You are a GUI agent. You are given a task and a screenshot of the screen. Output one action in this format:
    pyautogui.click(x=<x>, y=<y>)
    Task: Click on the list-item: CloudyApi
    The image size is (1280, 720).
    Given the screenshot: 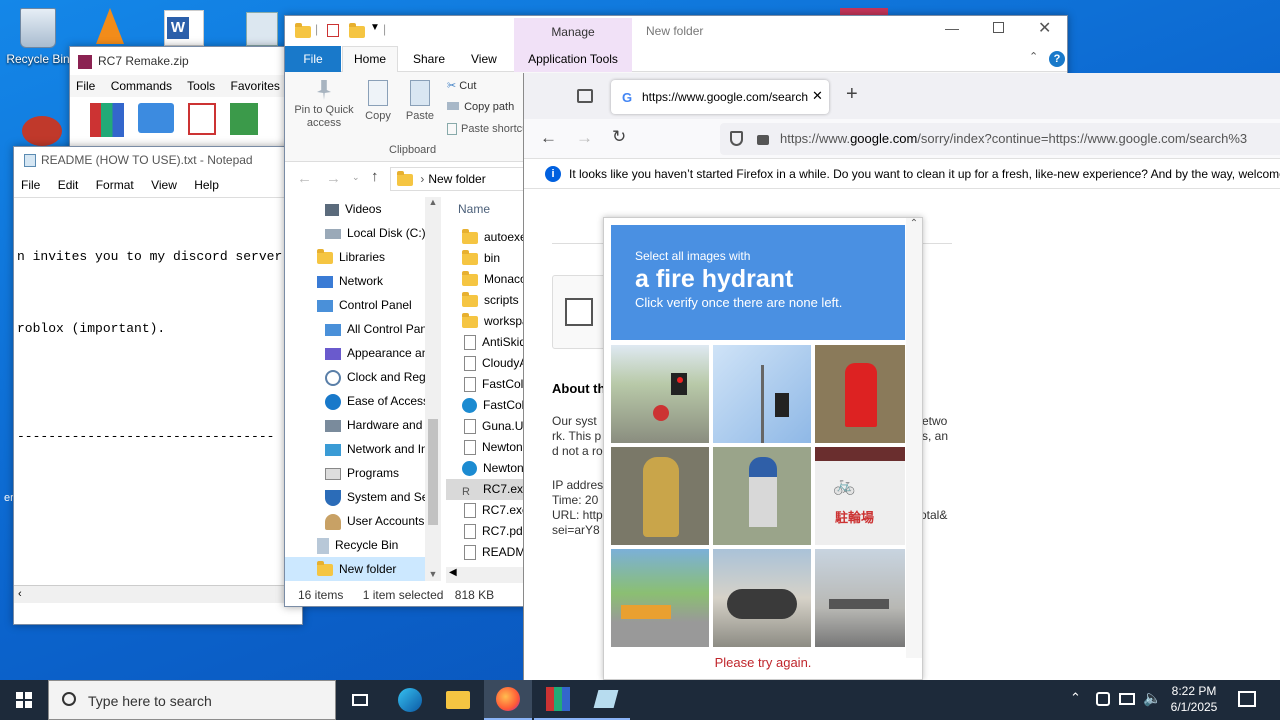 What is the action you would take?
    pyautogui.click(x=486, y=363)
    